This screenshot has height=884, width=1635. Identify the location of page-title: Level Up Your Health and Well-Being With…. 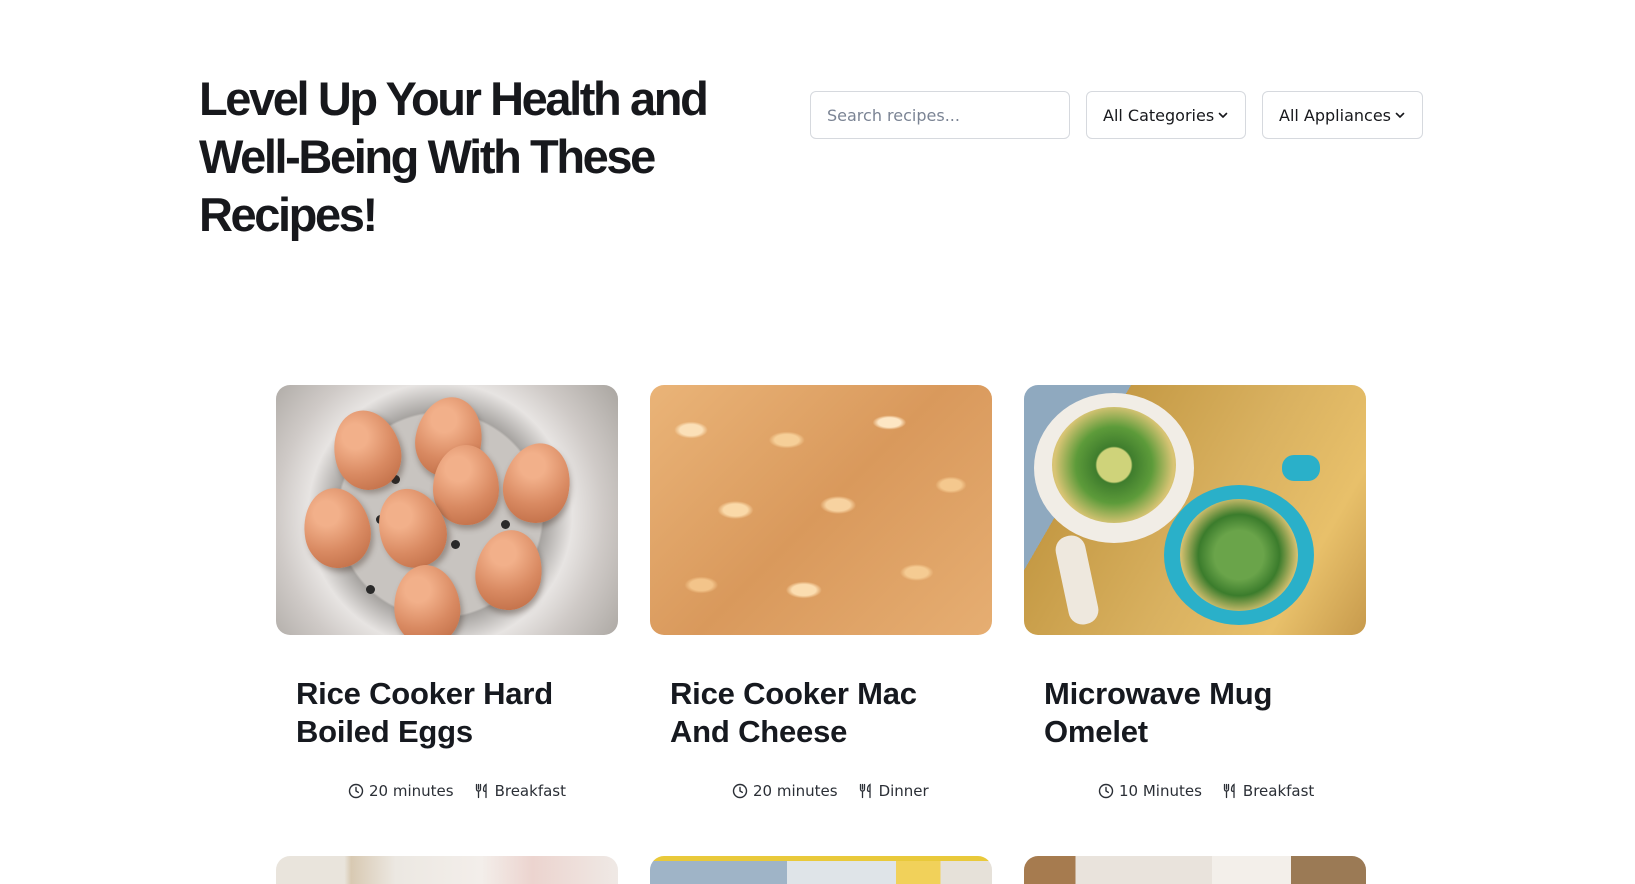
(454, 156).